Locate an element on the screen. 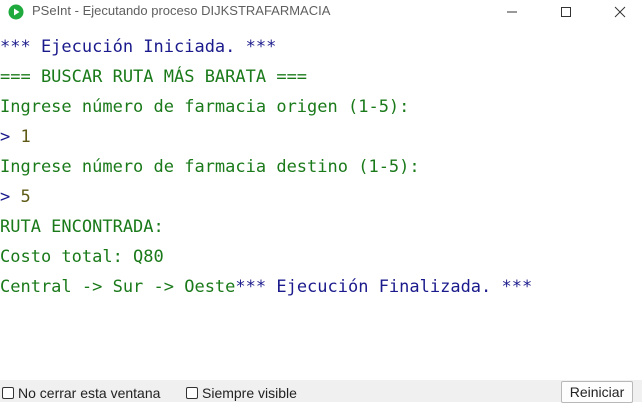 This screenshot has height=403, width=642. maximize-icon is located at coordinates (566, 12).